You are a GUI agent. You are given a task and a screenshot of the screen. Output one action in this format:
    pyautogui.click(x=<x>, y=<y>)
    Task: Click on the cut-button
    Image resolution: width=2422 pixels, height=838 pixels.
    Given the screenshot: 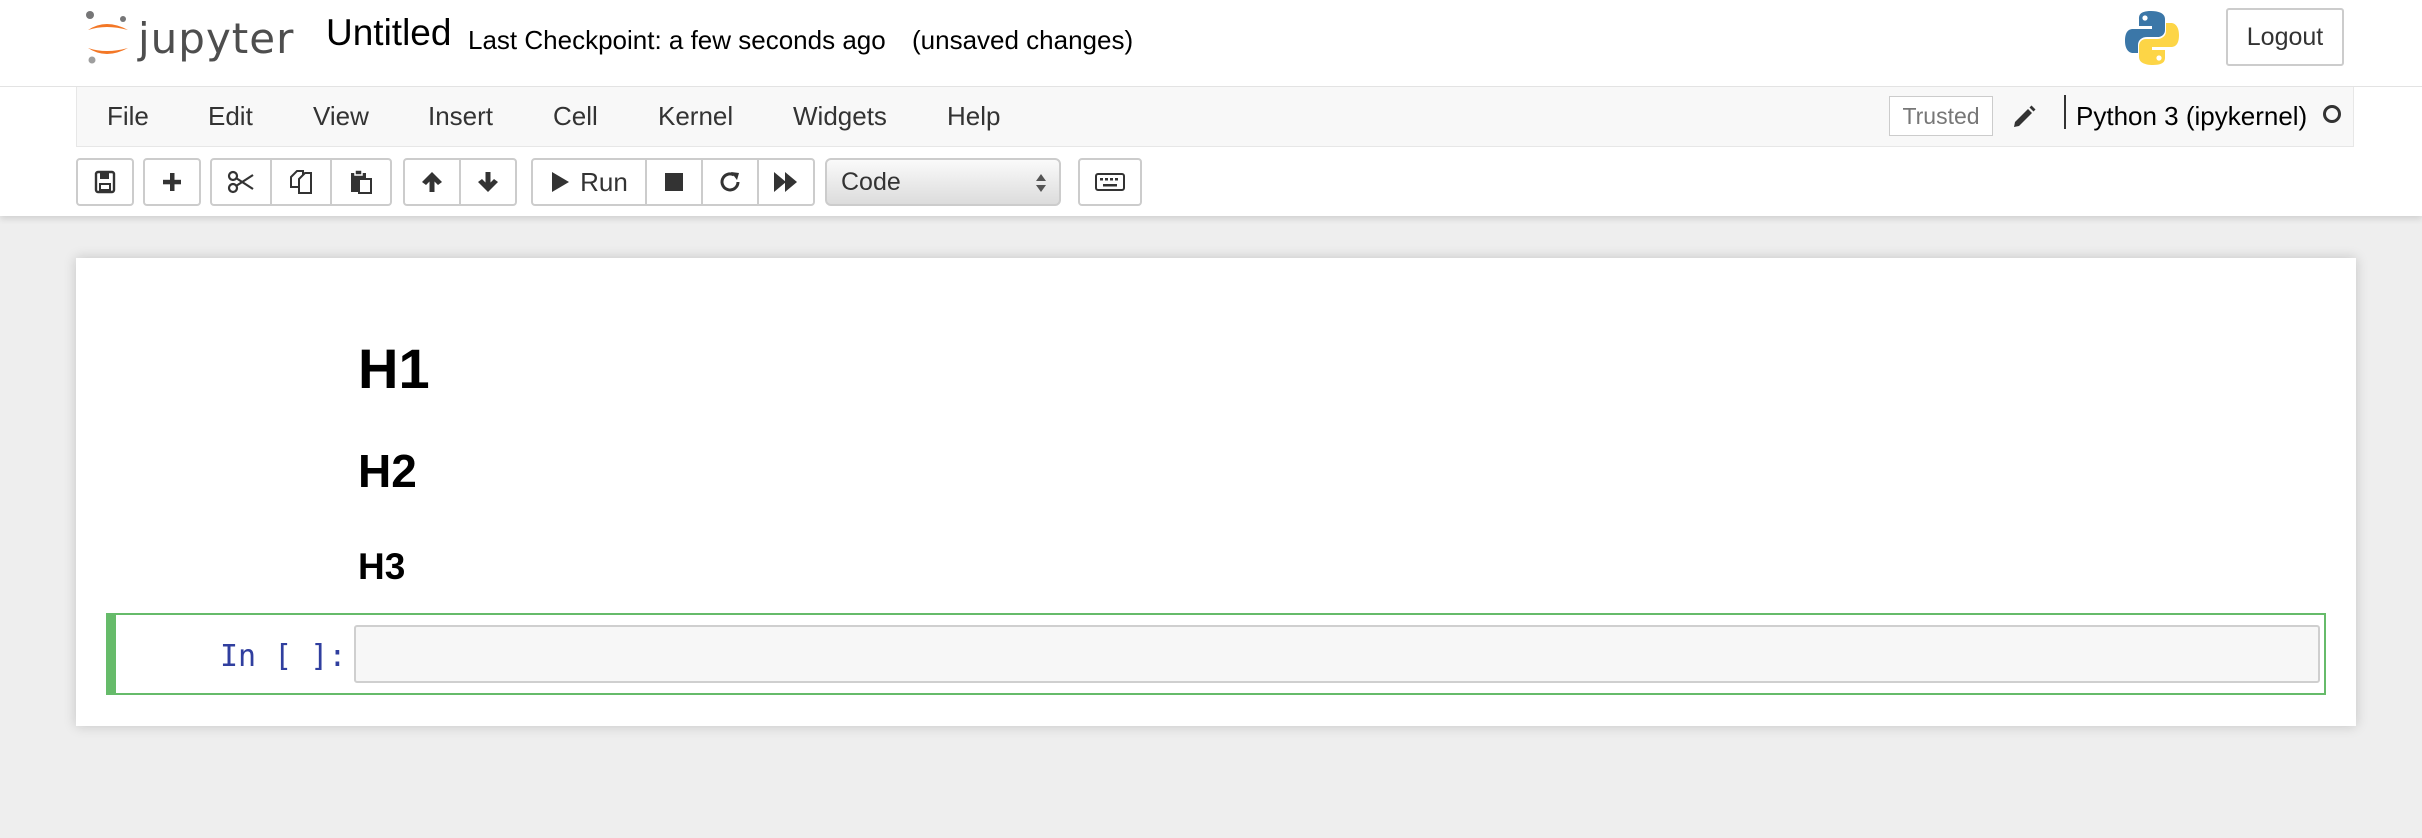 What is the action you would take?
    pyautogui.click(x=241, y=182)
    